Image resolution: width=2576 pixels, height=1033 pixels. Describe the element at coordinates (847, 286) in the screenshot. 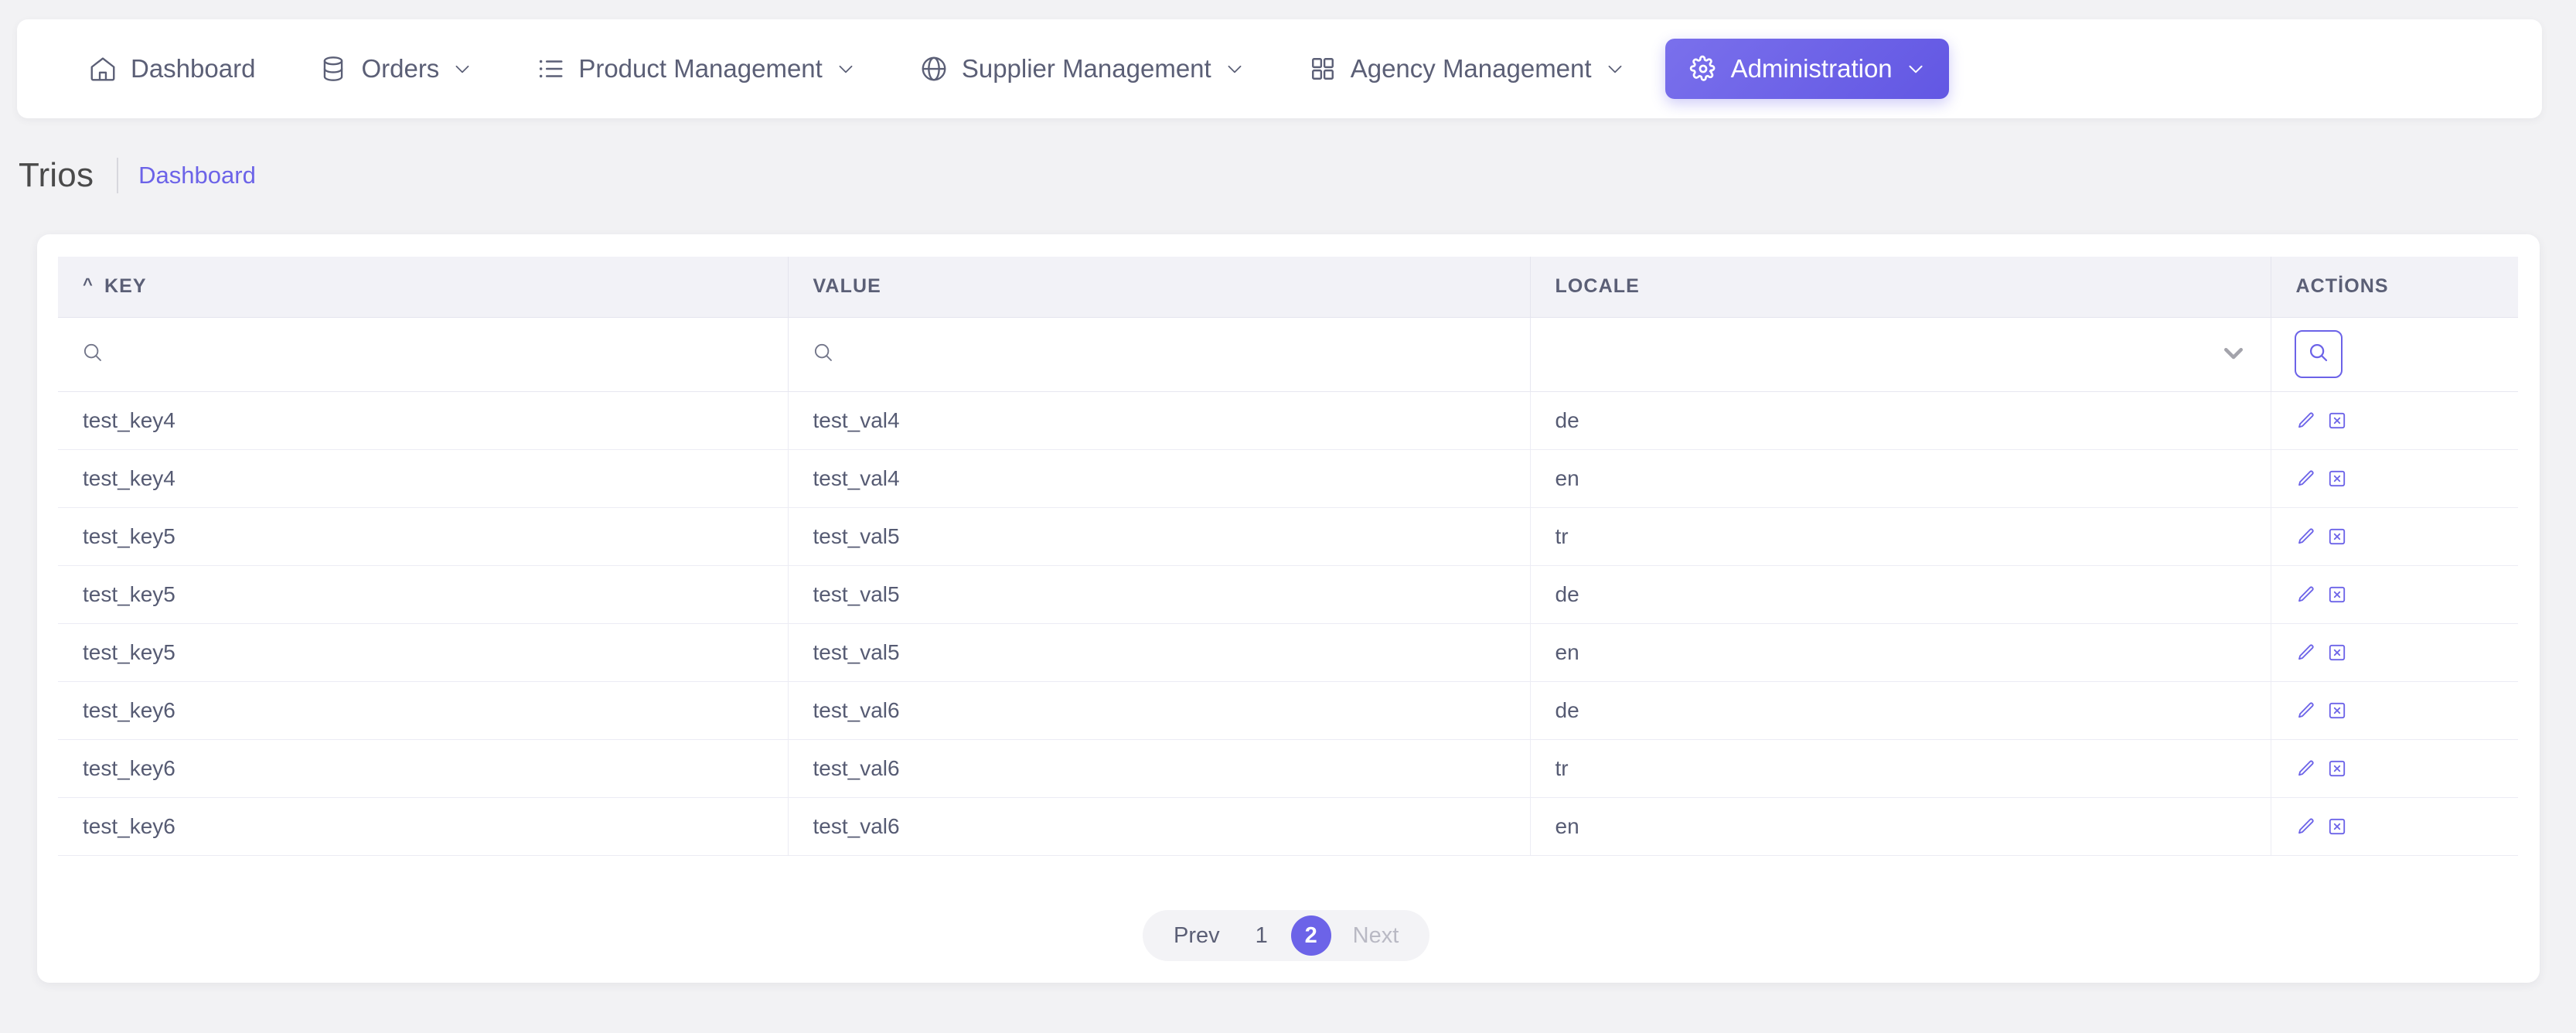

I see `column-label: VALUE` at that location.